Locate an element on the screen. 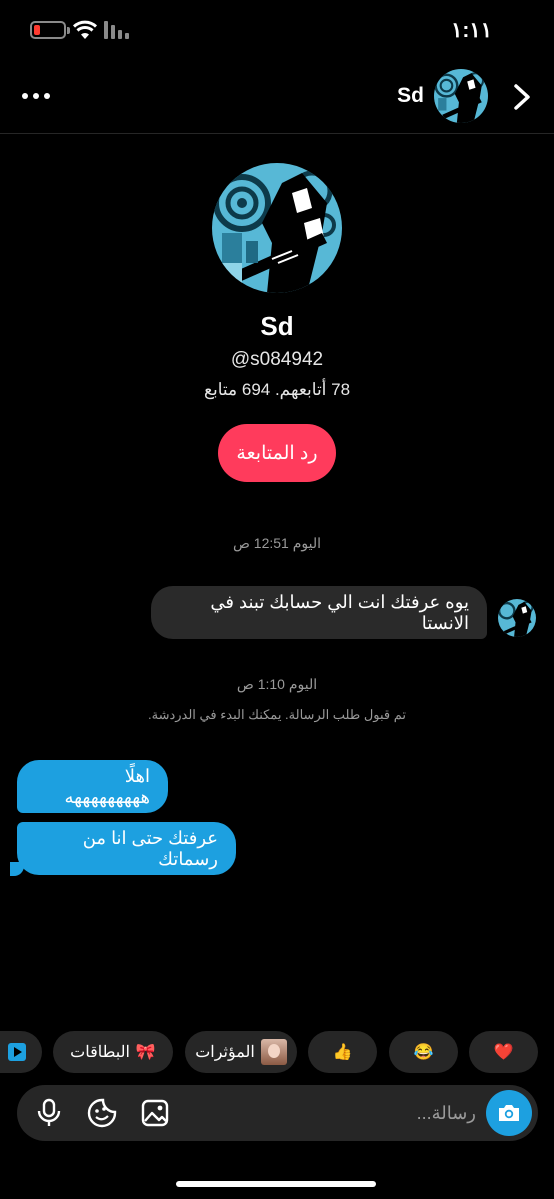  gallery-icon is located at coordinates (155, 1113).